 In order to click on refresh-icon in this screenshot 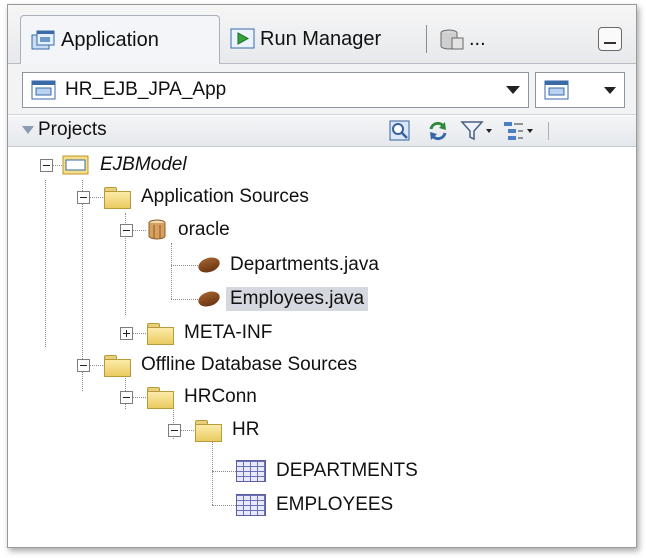, I will do `click(438, 131)`.